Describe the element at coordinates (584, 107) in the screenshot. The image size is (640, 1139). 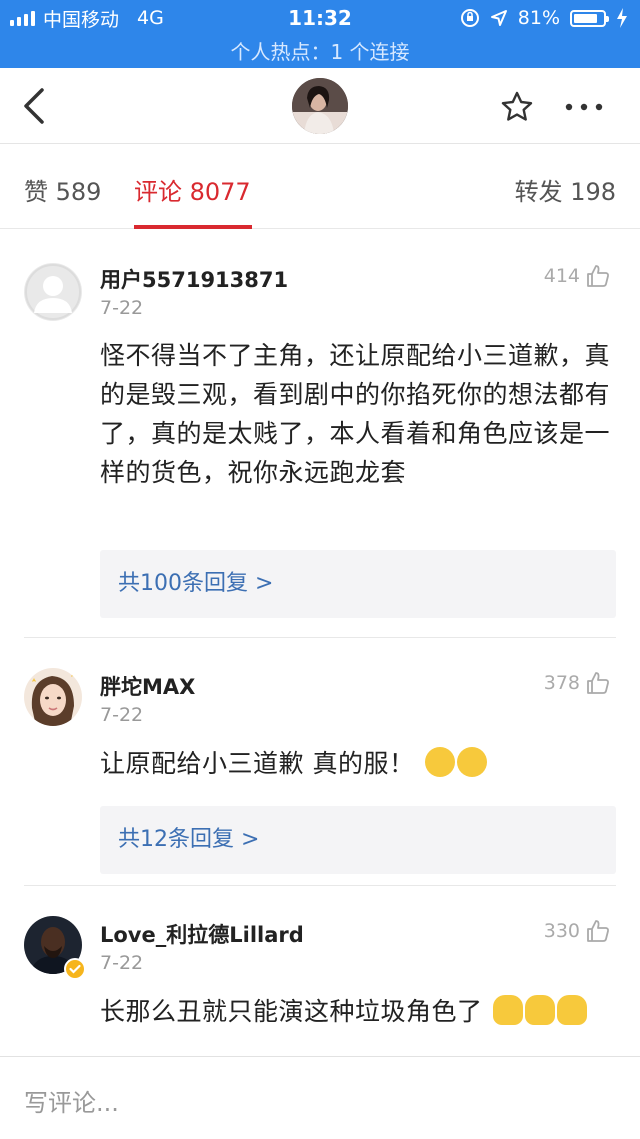
I see `more-options-icon` at that location.